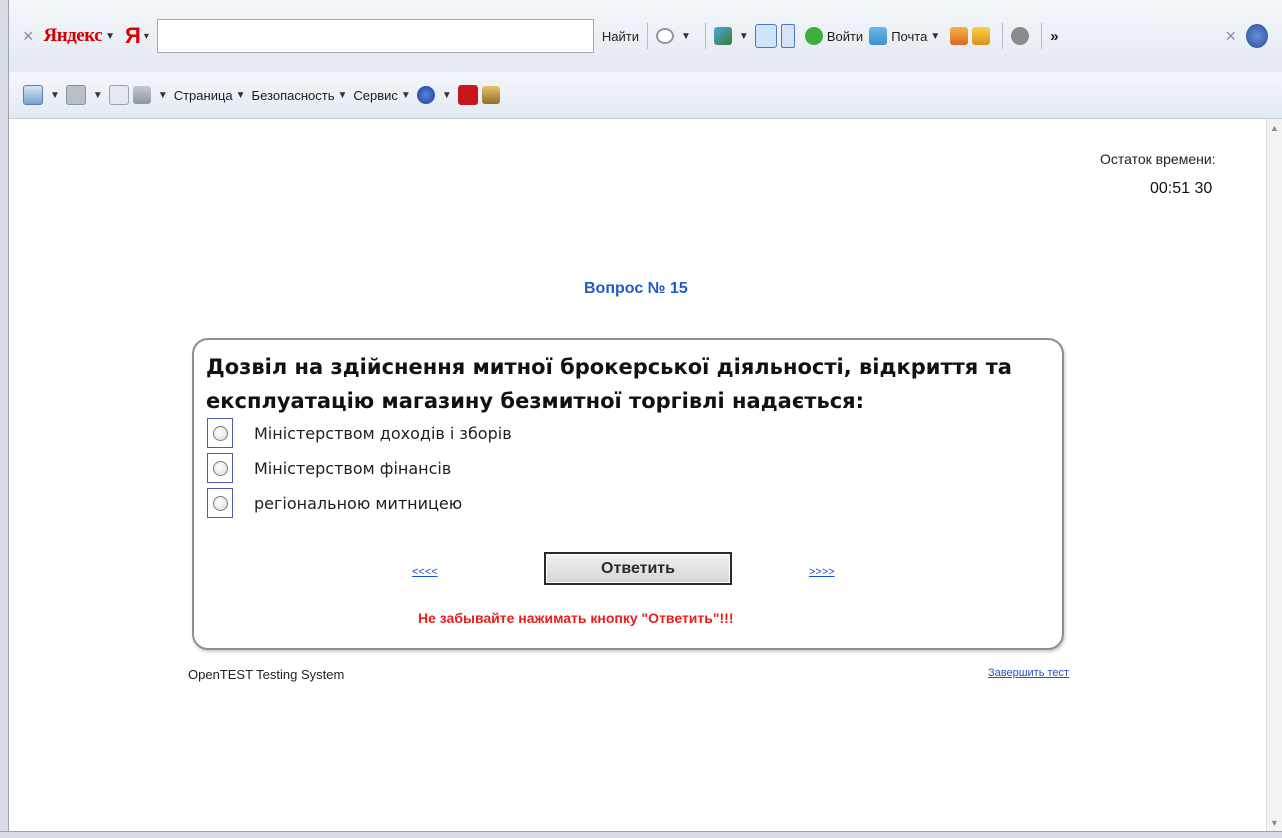 This screenshot has height=838, width=1282. What do you see at coordinates (141, 95) in the screenshot?
I see `printer-icon` at bounding box center [141, 95].